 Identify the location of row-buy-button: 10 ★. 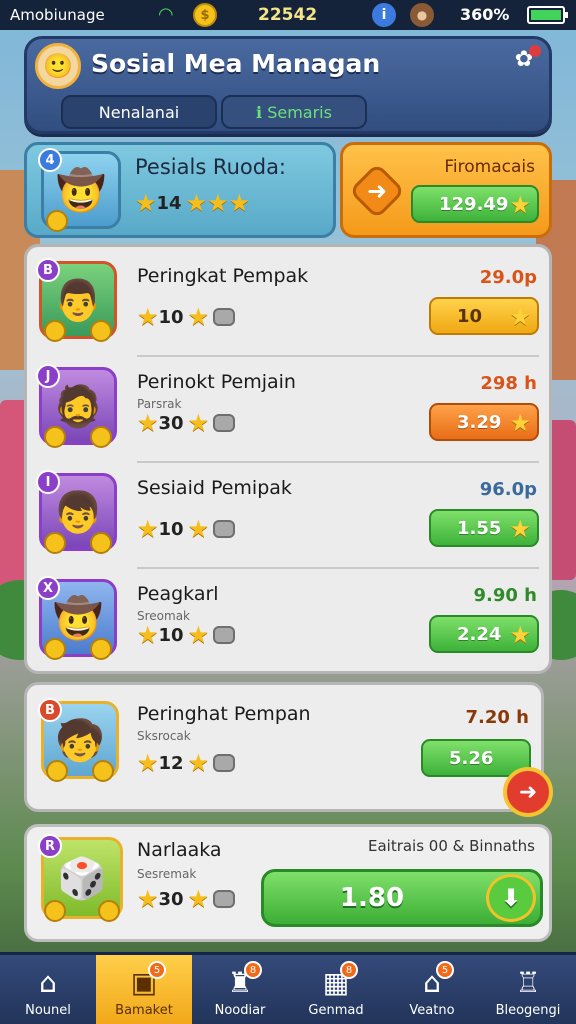
(484, 316).